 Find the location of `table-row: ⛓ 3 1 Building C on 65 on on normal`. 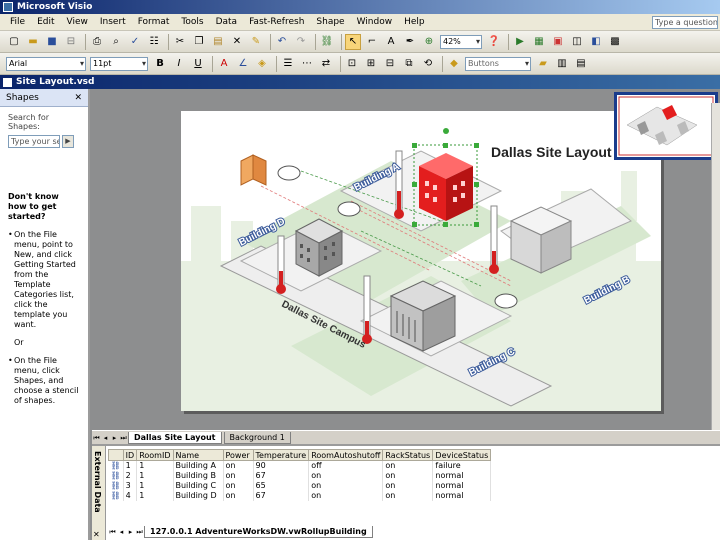

table-row: ⛓ 3 1 Building C on 65 on on normal is located at coordinates (300, 485).